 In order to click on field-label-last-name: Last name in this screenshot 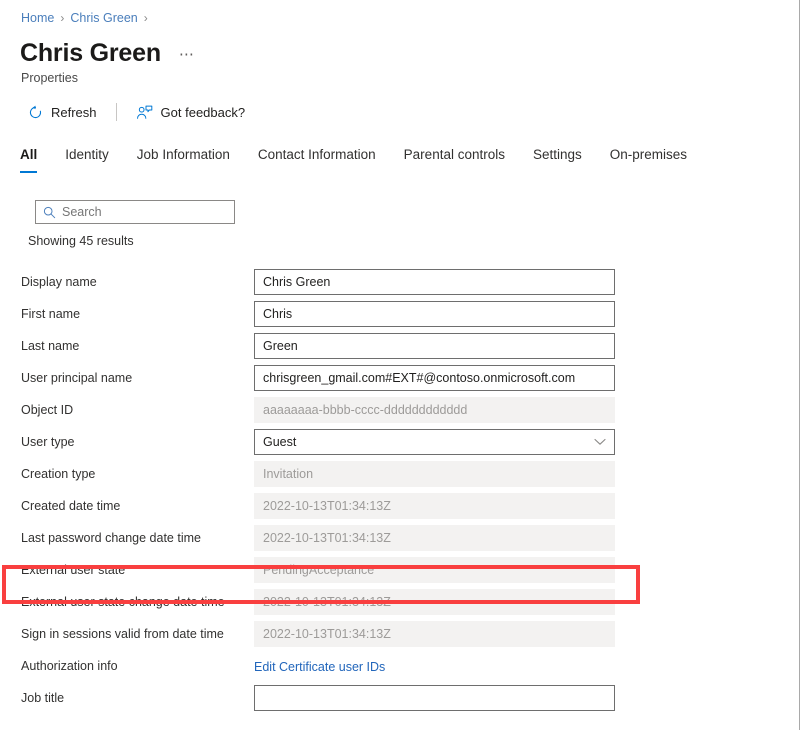, I will do `click(50, 346)`.